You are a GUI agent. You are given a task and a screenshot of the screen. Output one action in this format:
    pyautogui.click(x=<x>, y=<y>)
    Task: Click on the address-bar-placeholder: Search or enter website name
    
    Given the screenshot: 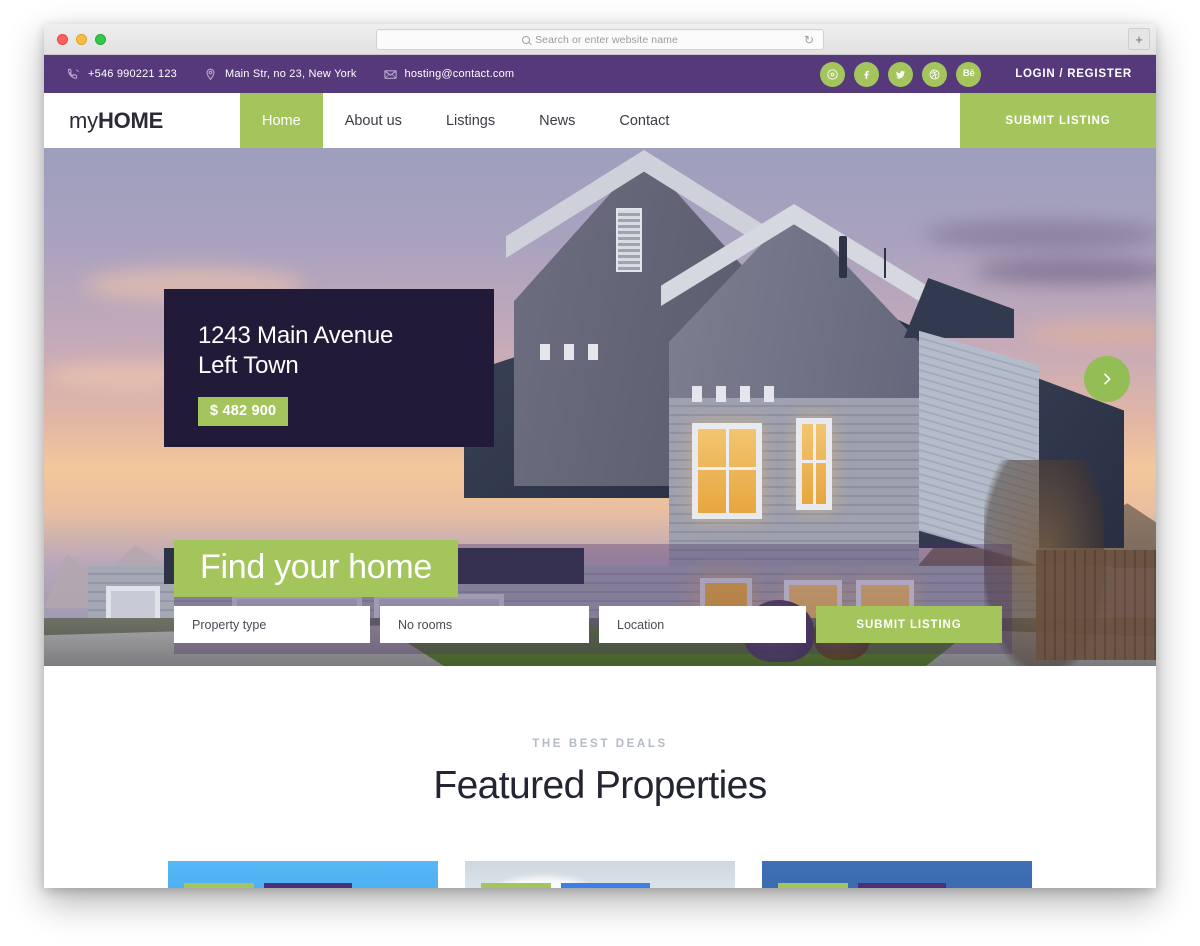 What is the action you would take?
    pyautogui.click(x=606, y=39)
    